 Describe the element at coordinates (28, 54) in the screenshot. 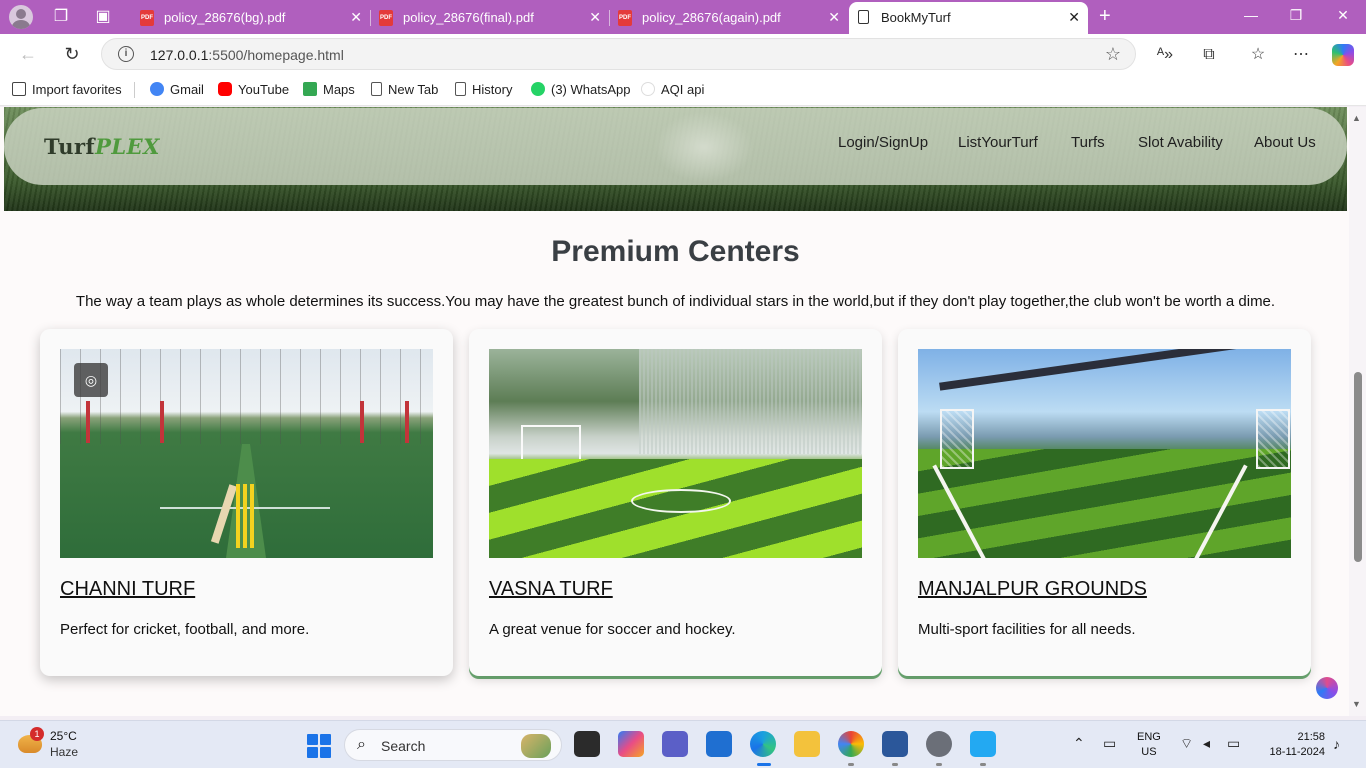

I see `back-icon: ←` at that location.